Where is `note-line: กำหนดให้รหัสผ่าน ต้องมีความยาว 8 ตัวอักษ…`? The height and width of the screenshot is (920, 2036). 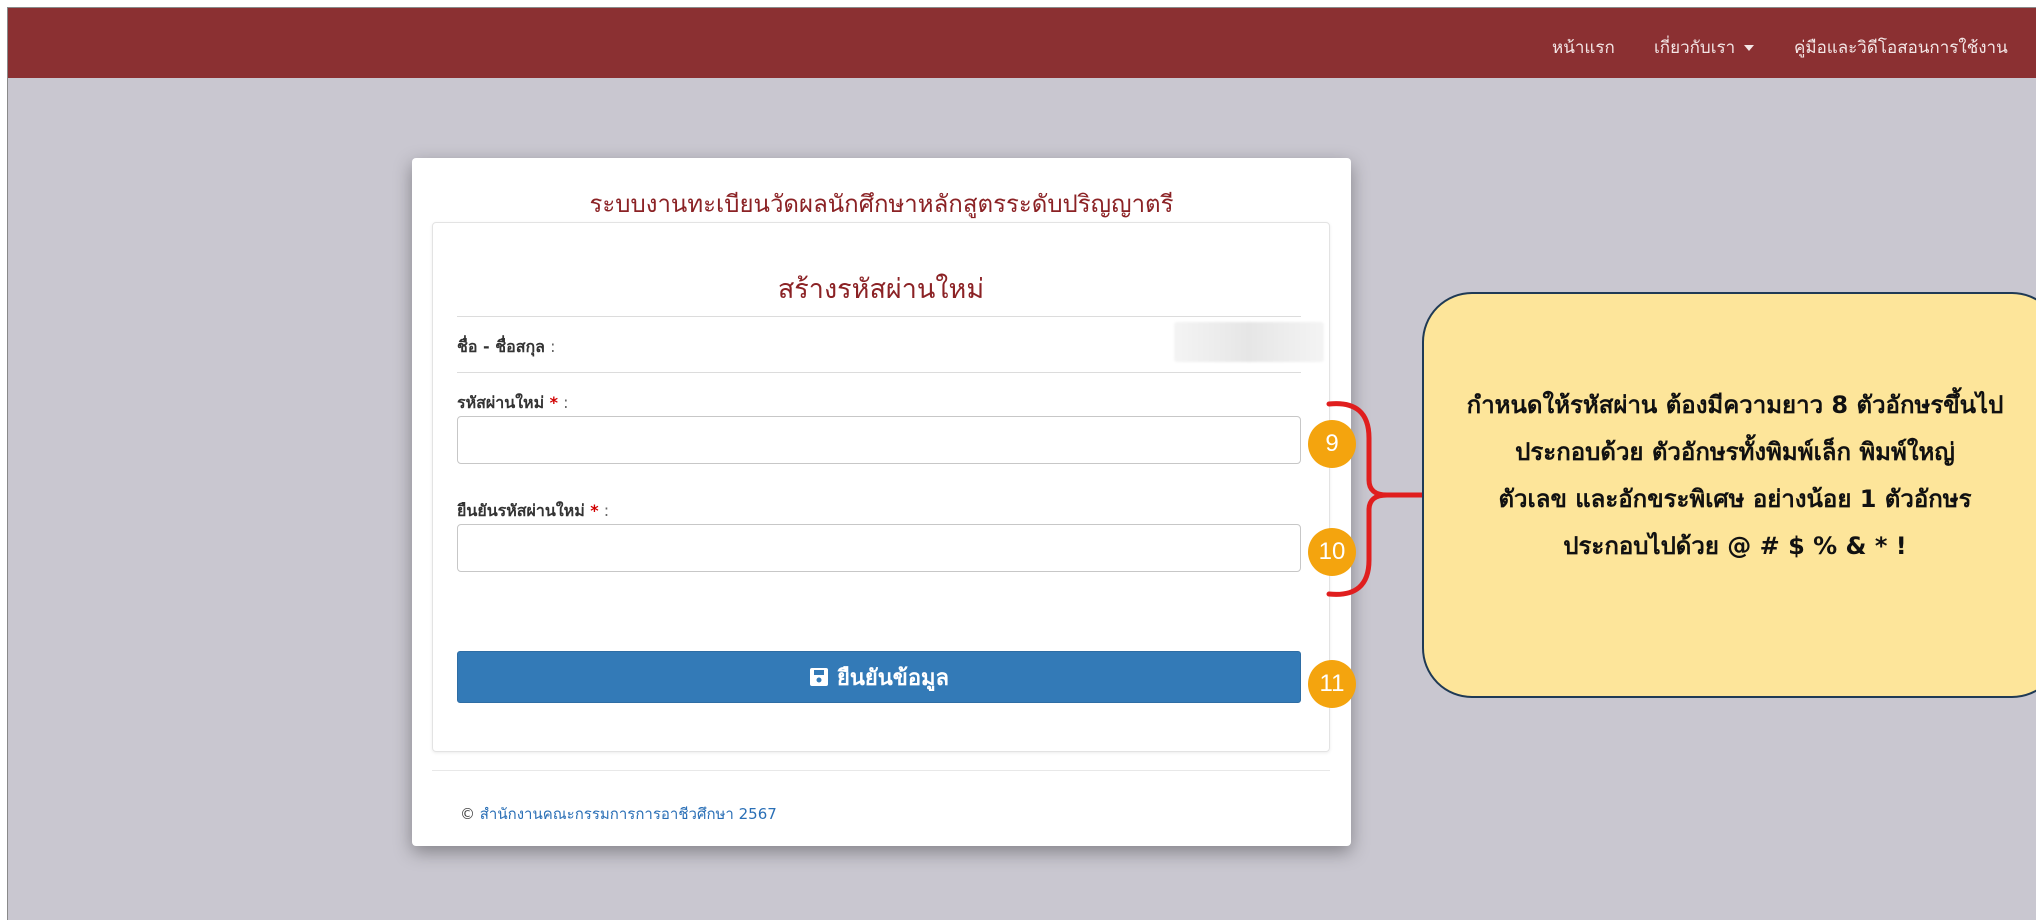 note-line: กำหนดให้รหัสผ่าน ต้องมีความยาว 8 ตัวอักษ… is located at coordinates (1735, 405).